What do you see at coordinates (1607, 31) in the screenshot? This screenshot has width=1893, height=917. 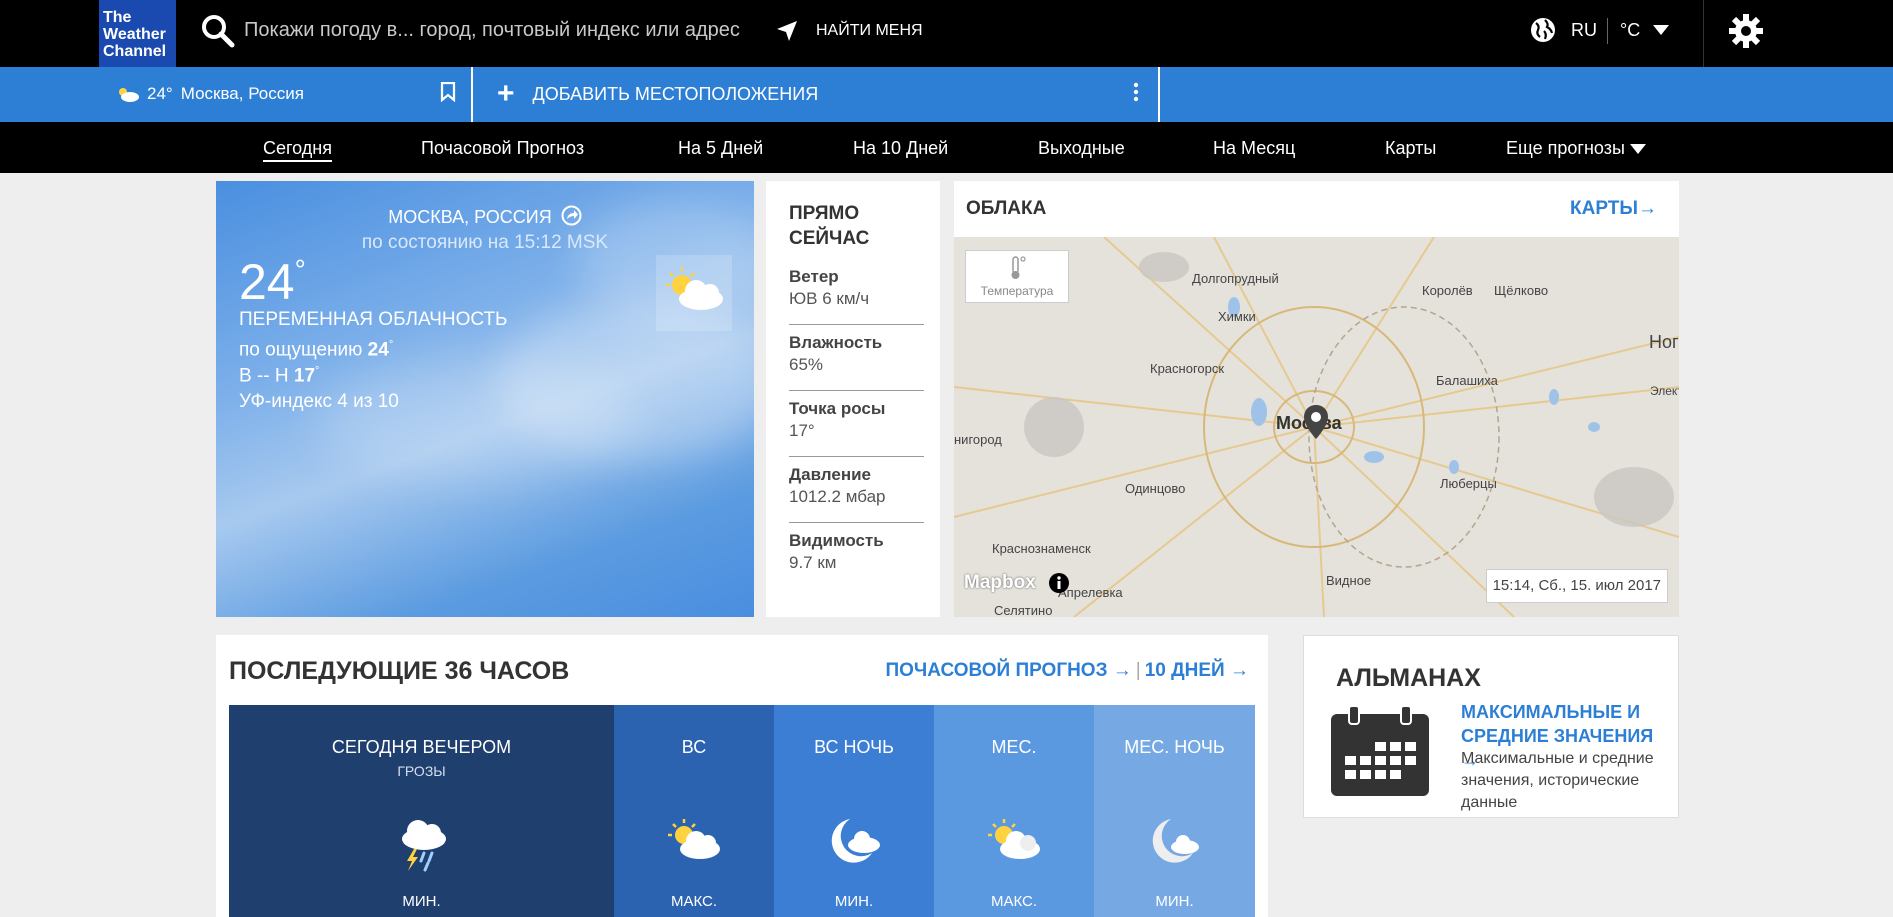 I see `unit-divider` at bounding box center [1607, 31].